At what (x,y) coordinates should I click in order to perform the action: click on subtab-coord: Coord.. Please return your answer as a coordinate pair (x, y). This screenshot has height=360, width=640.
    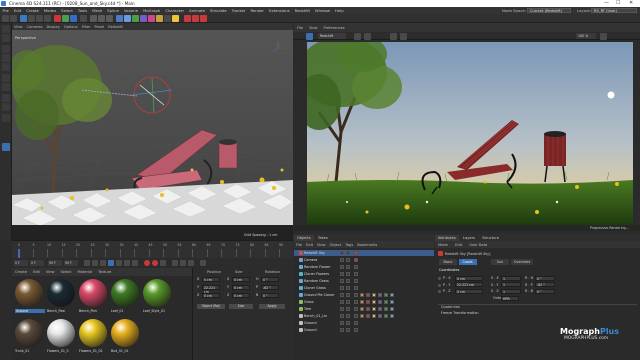
    Looking at the image, I should click on (468, 262).